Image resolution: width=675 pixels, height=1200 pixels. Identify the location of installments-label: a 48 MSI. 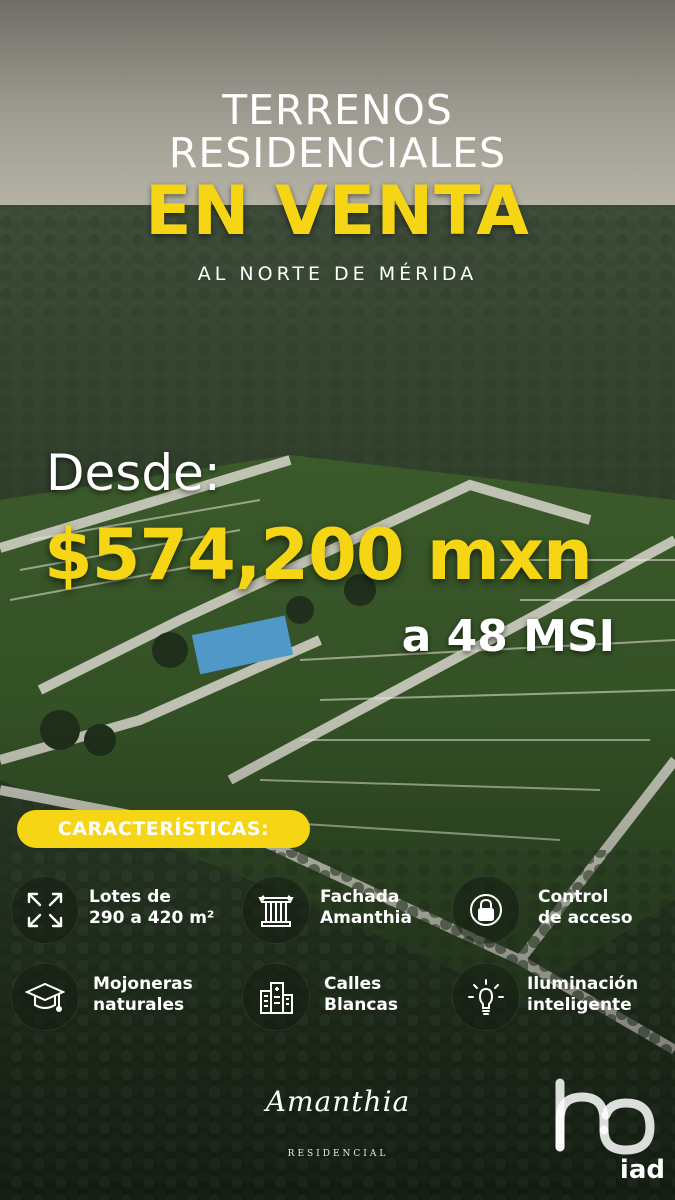
(508, 636).